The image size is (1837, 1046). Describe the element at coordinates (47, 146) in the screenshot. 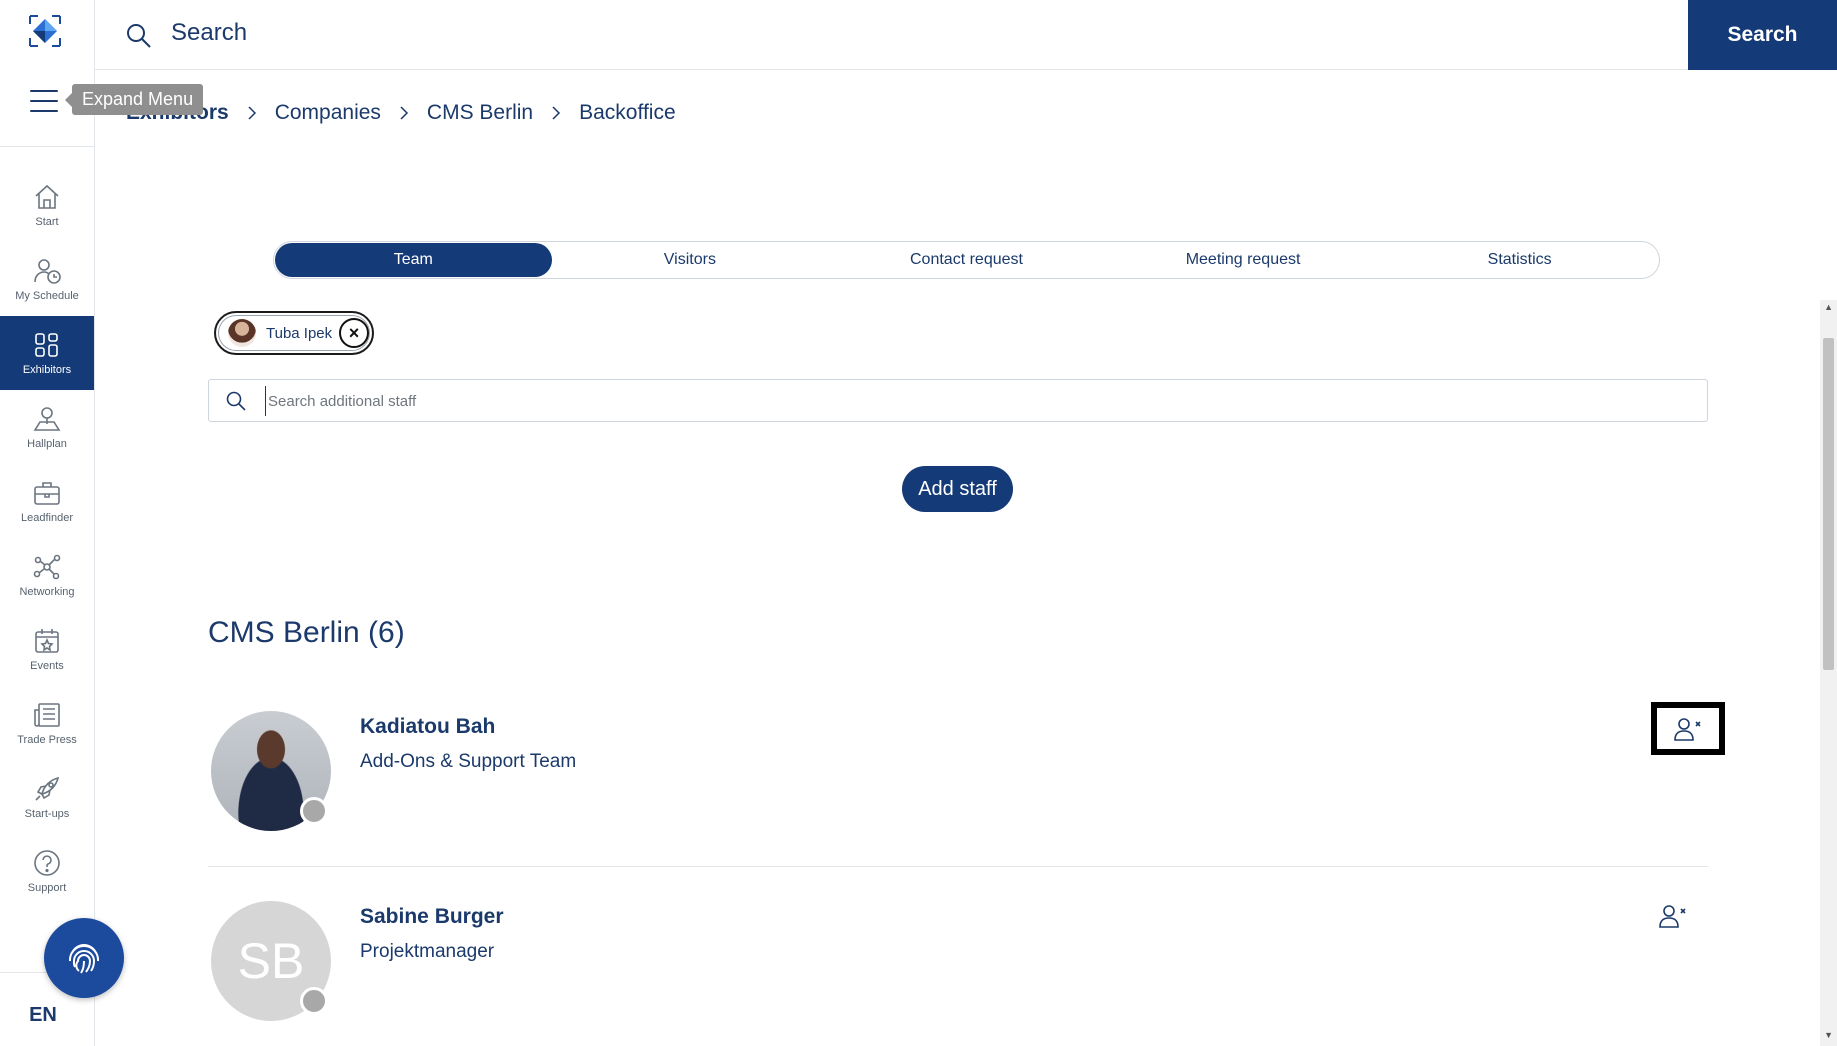

I see `sidebar-divider` at that location.